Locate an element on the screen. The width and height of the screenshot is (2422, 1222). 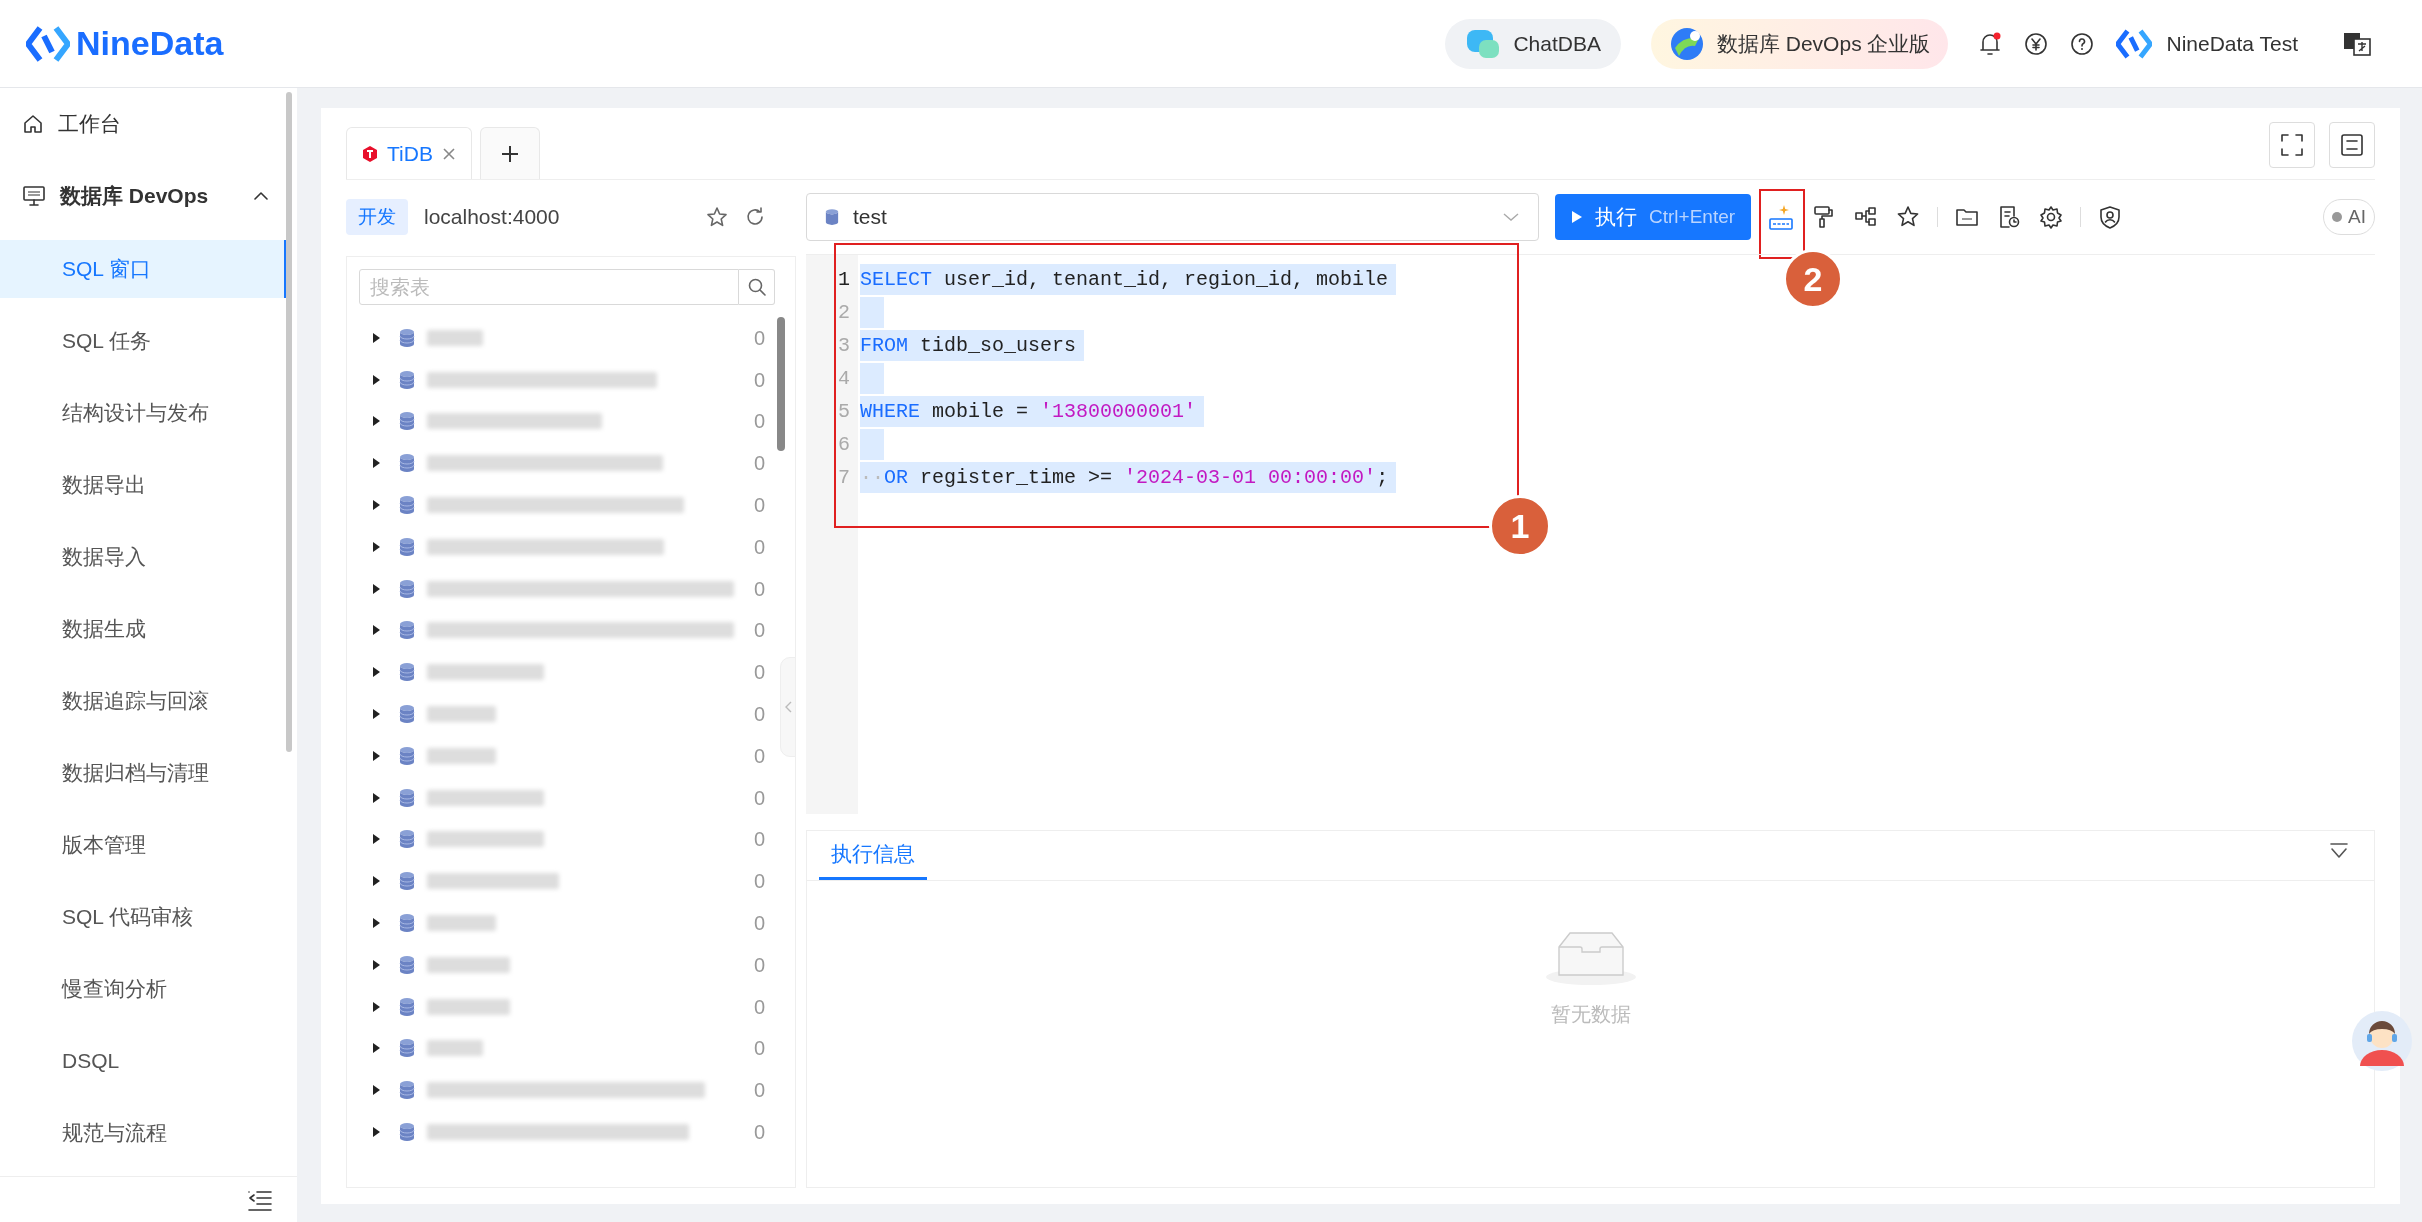
close-icon is located at coordinates (448, 153).